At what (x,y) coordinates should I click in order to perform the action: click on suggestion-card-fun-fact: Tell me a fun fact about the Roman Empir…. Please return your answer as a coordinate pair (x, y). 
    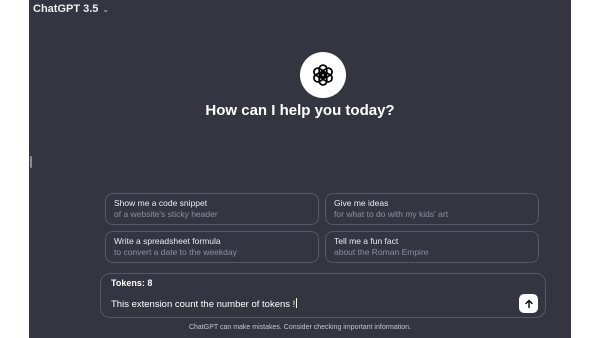
    Looking at the image, I should click on (432, 247).